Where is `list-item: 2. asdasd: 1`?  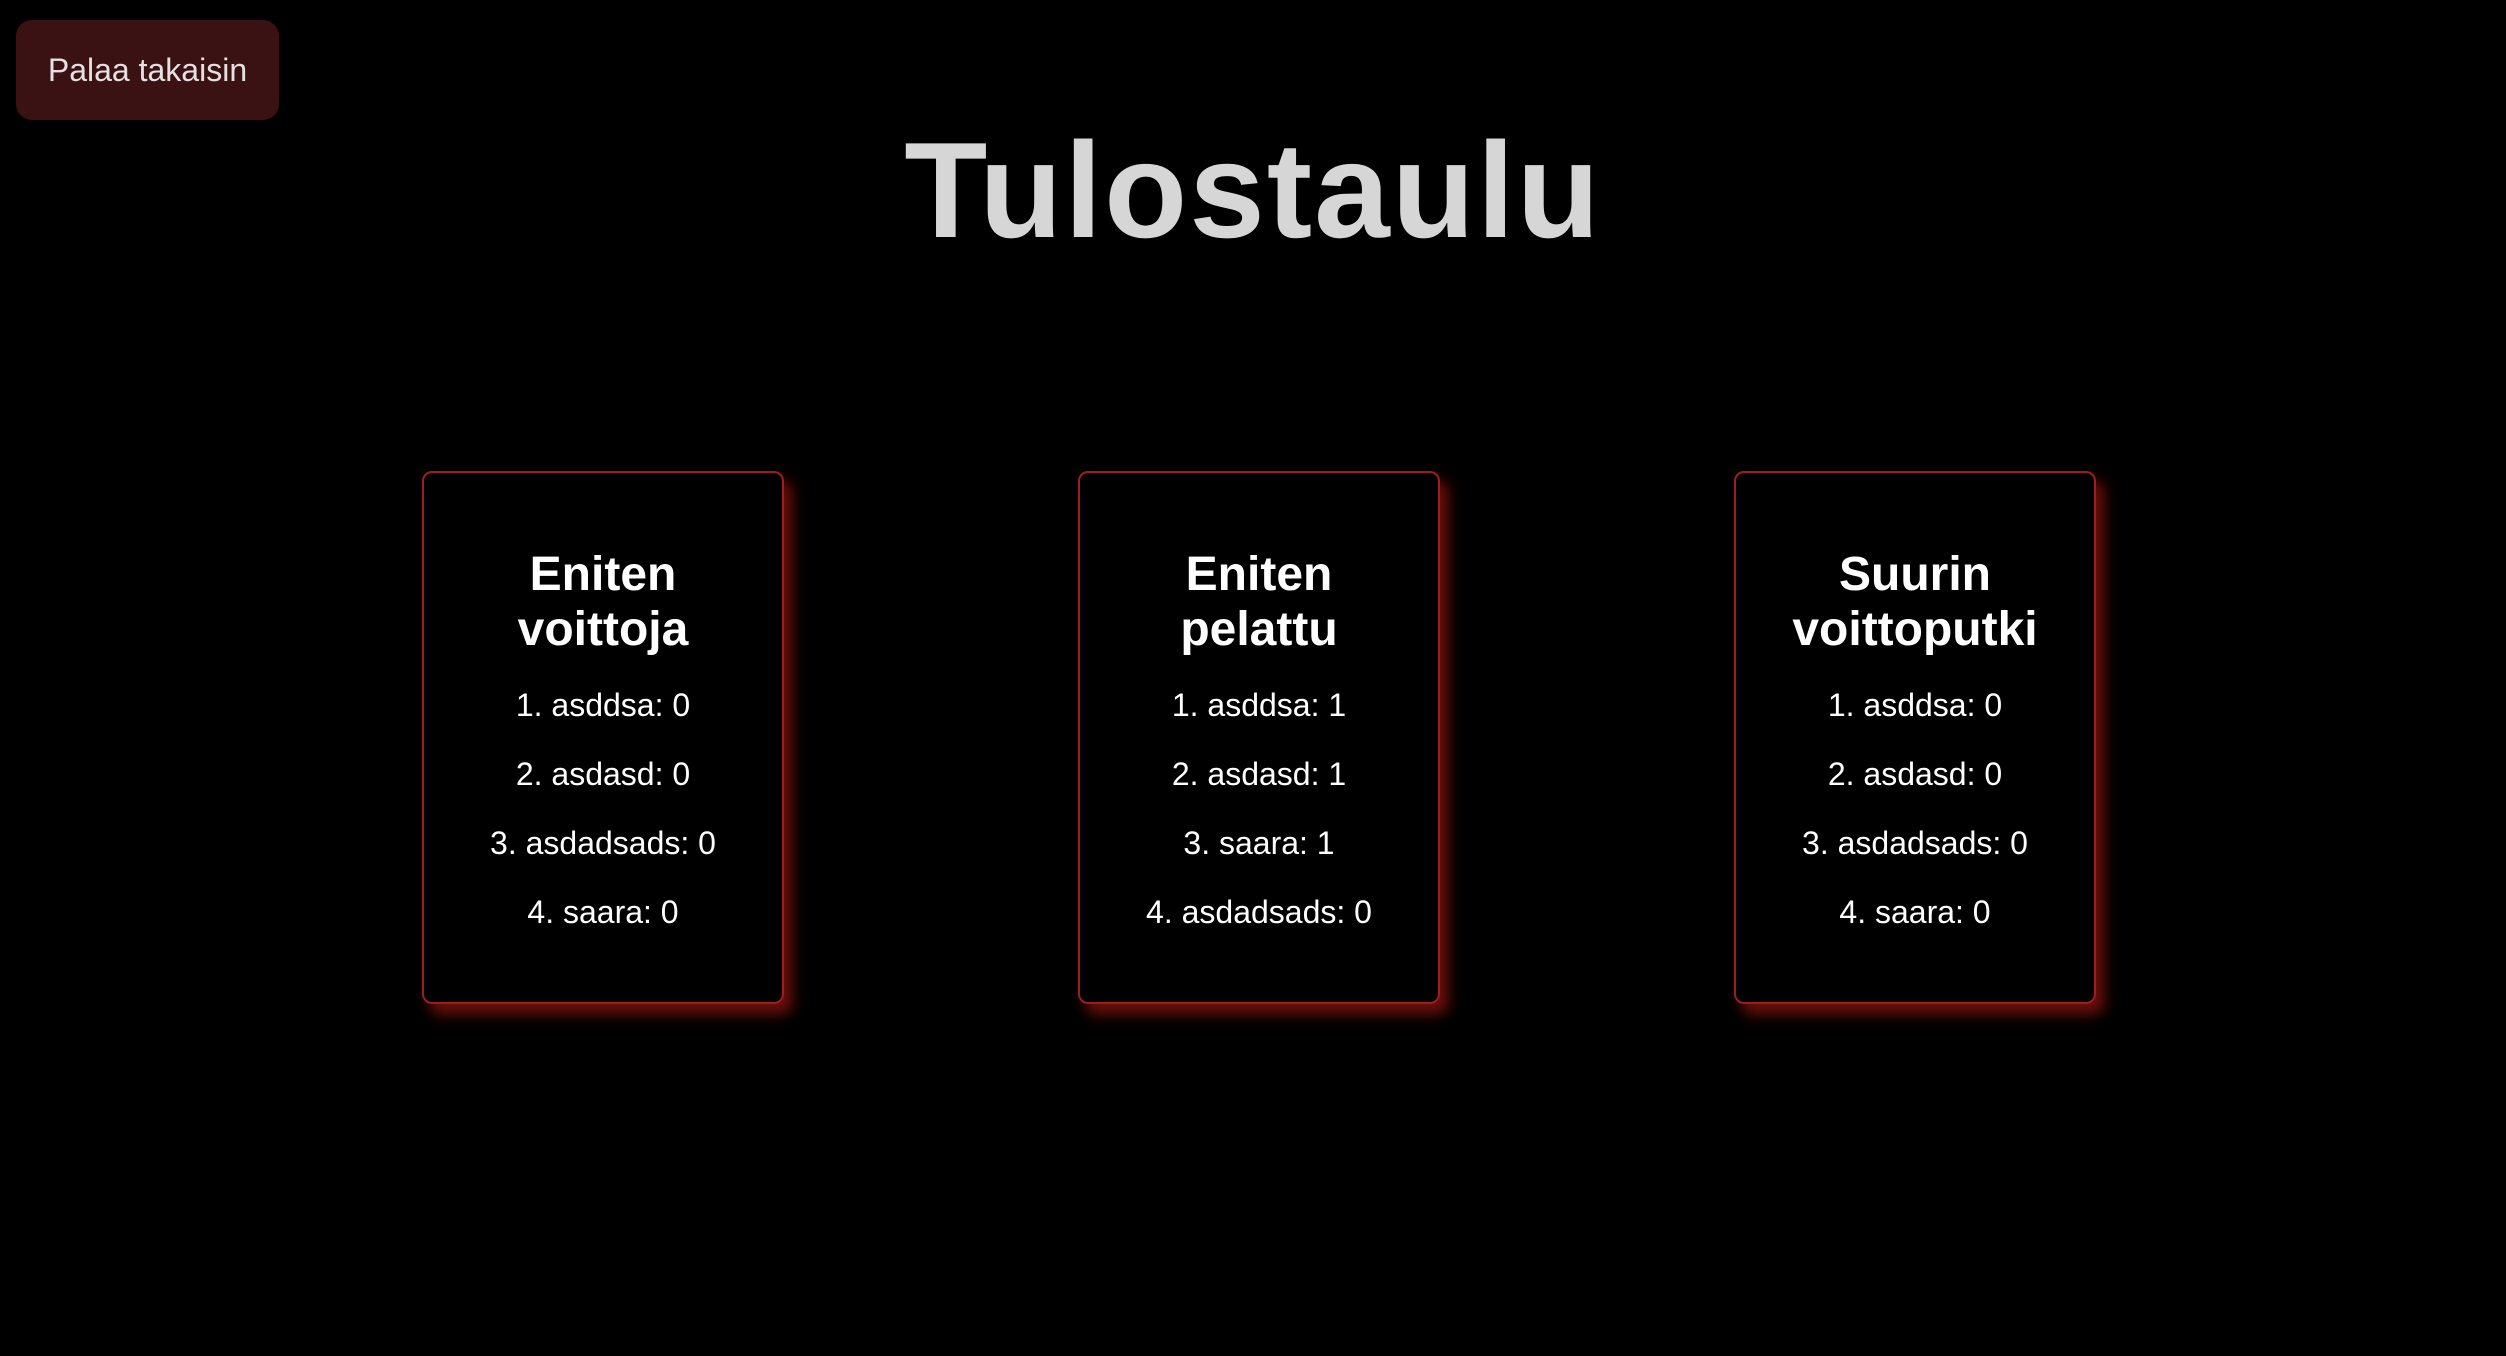 list-item: 2. asdasd: 1 is located at coordinates (1259, 774).